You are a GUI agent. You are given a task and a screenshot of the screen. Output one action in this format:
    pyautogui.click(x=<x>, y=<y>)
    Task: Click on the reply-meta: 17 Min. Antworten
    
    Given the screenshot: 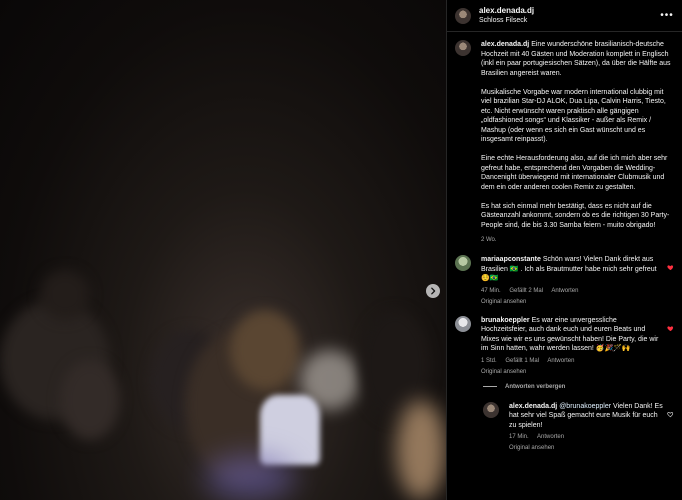 What is the action you would take?
    pyautogui.click(x=586, y=437)
    